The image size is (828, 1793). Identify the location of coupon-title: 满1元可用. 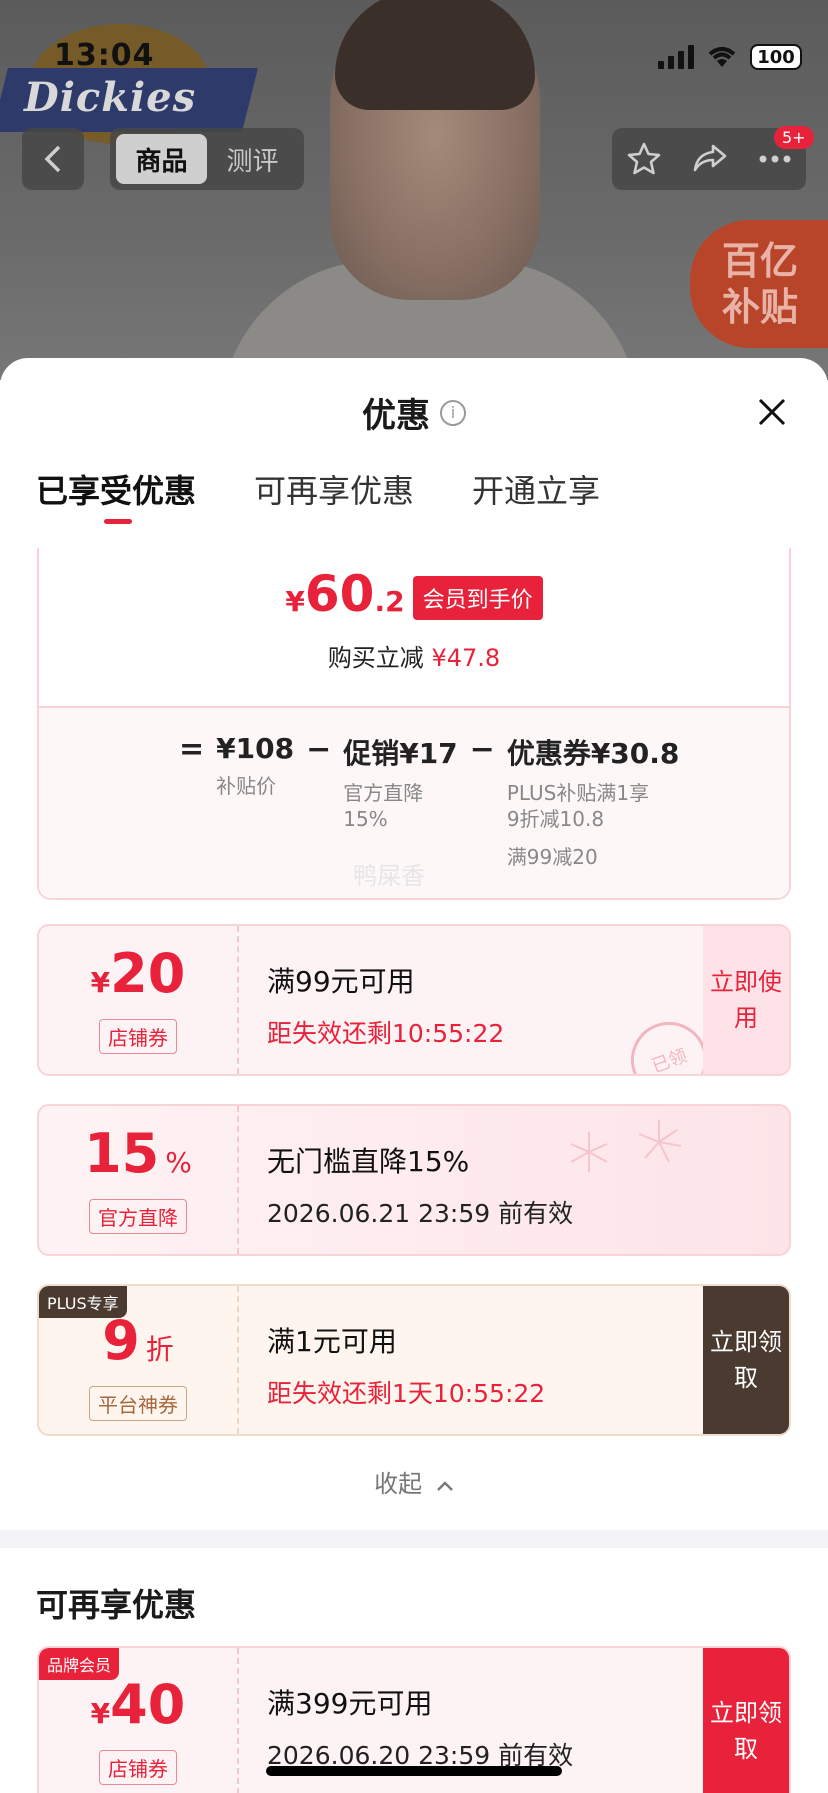
(332, 1341).